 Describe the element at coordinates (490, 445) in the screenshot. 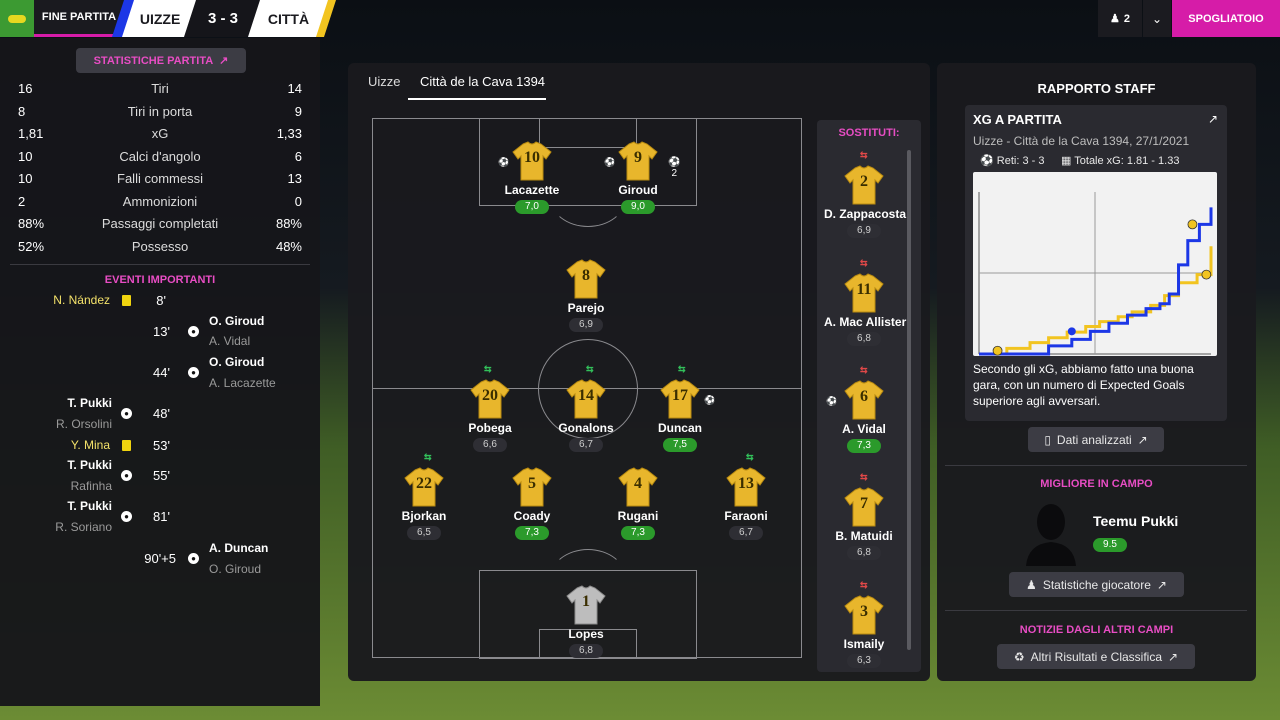

I see `player-rating: 6,6` at that location.